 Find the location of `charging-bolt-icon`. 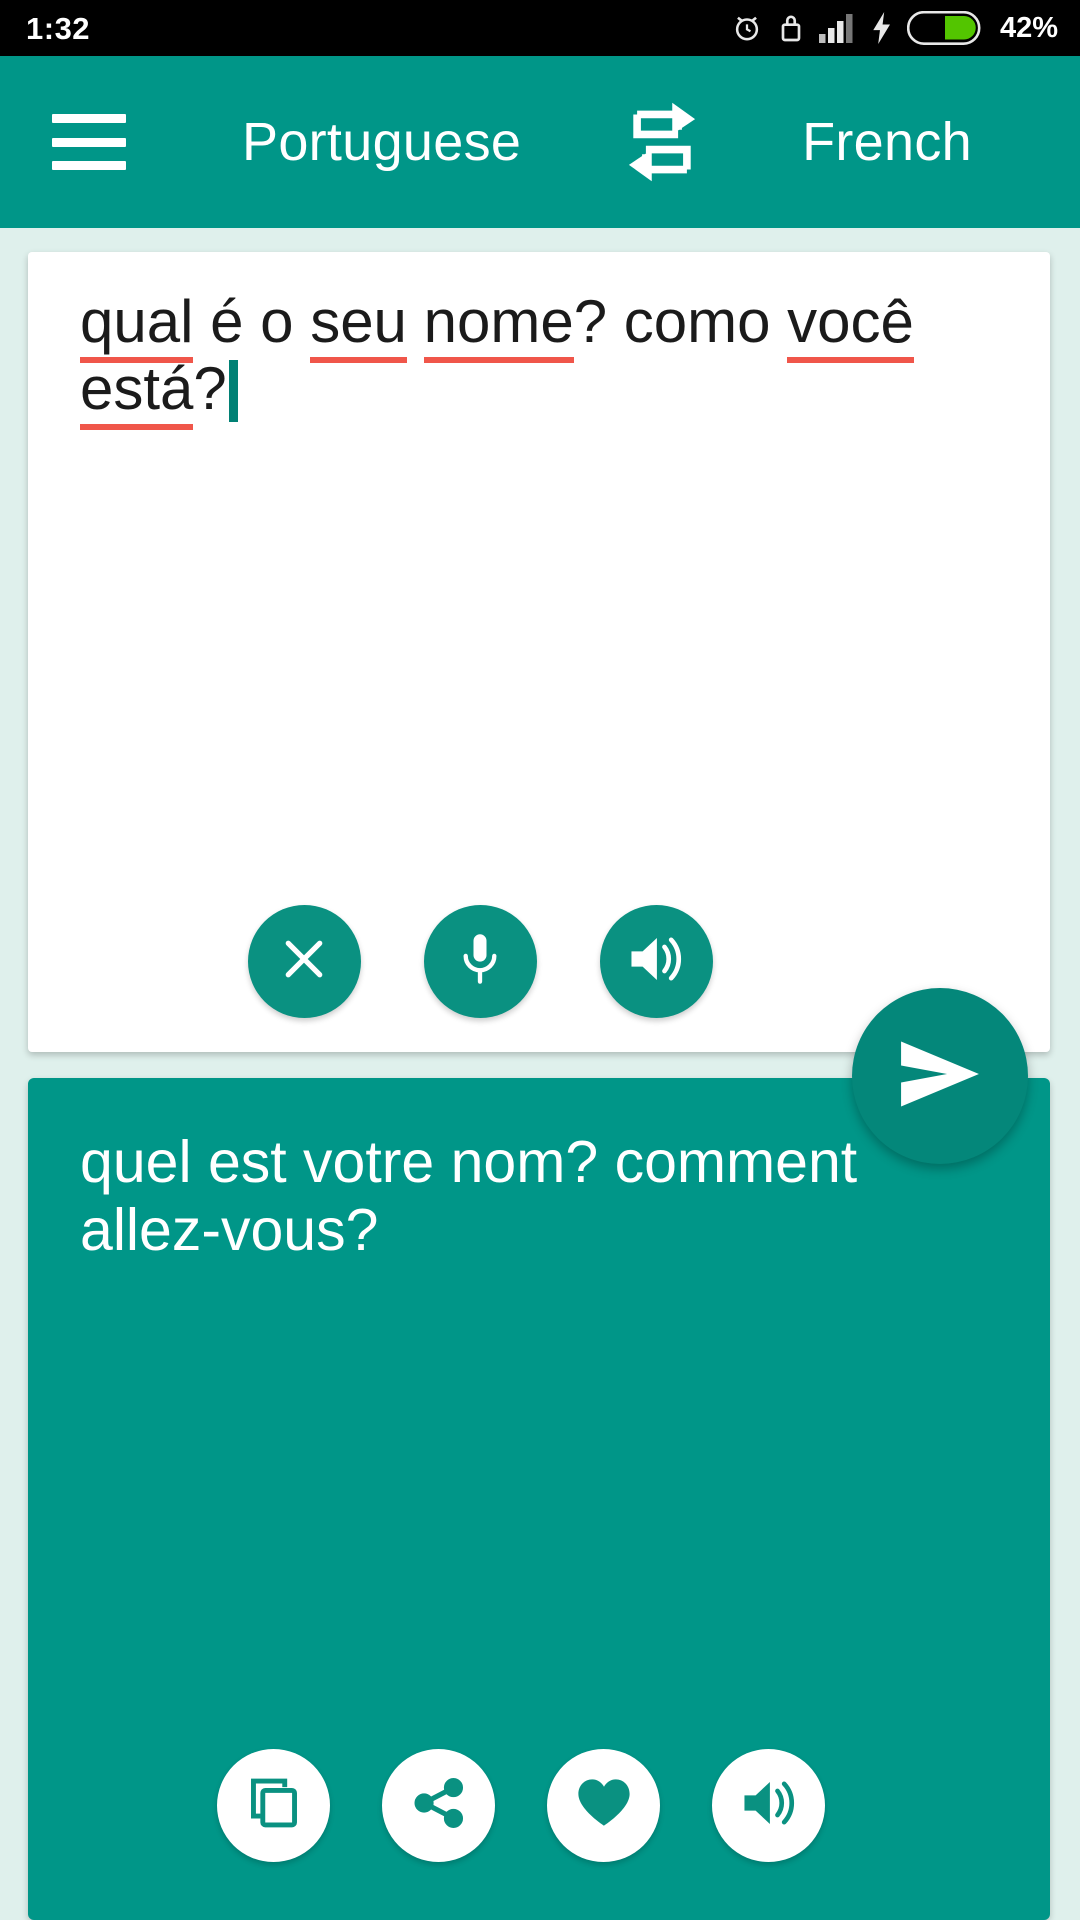

charging-bolt-icon is located at coordinates (882, 28).